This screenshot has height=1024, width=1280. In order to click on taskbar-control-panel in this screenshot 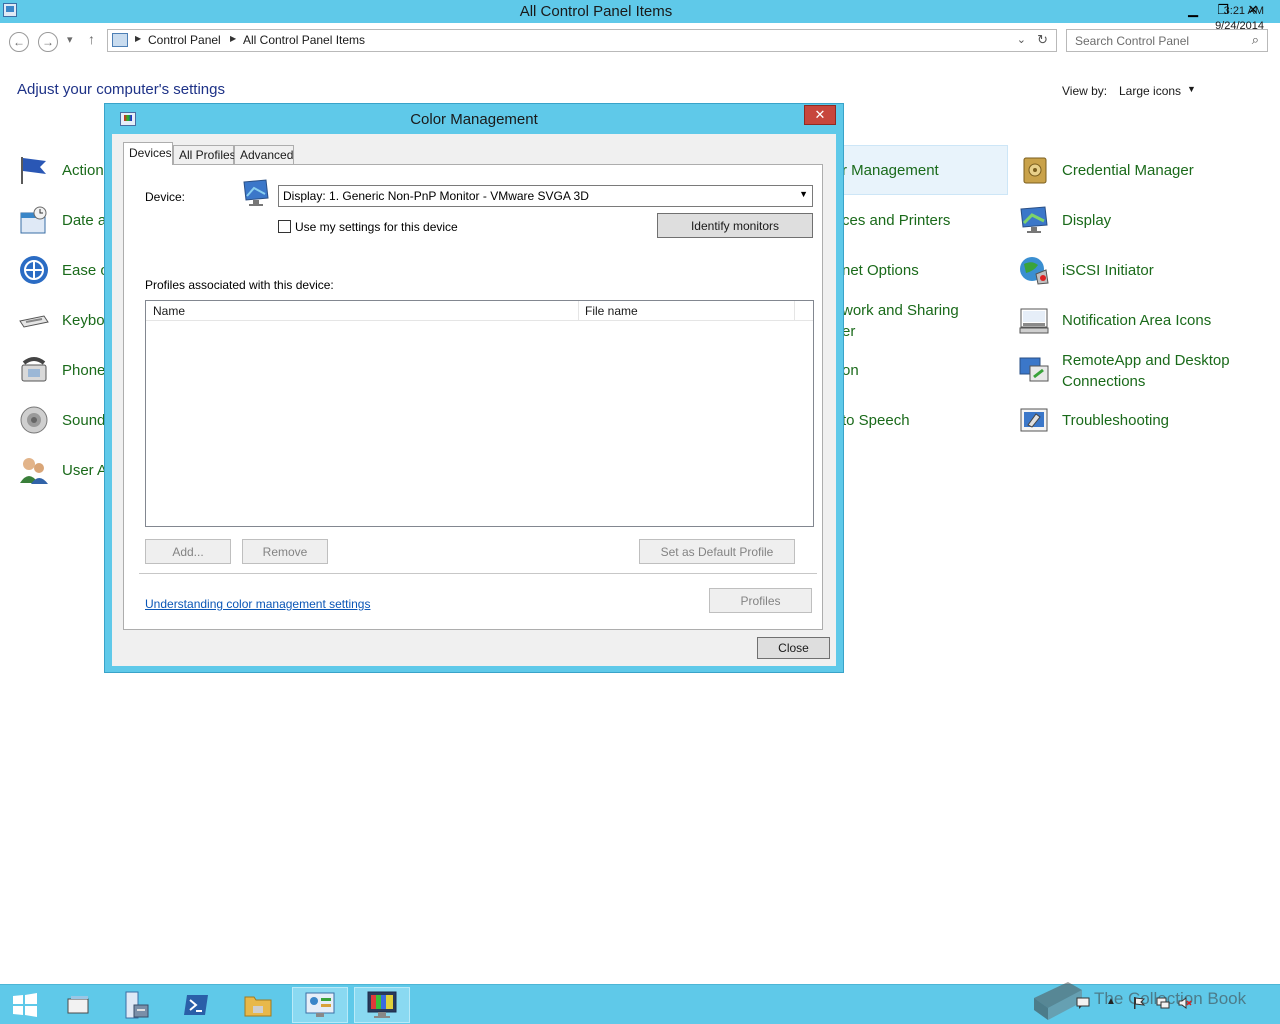, I will do `click(320, 1005)`.